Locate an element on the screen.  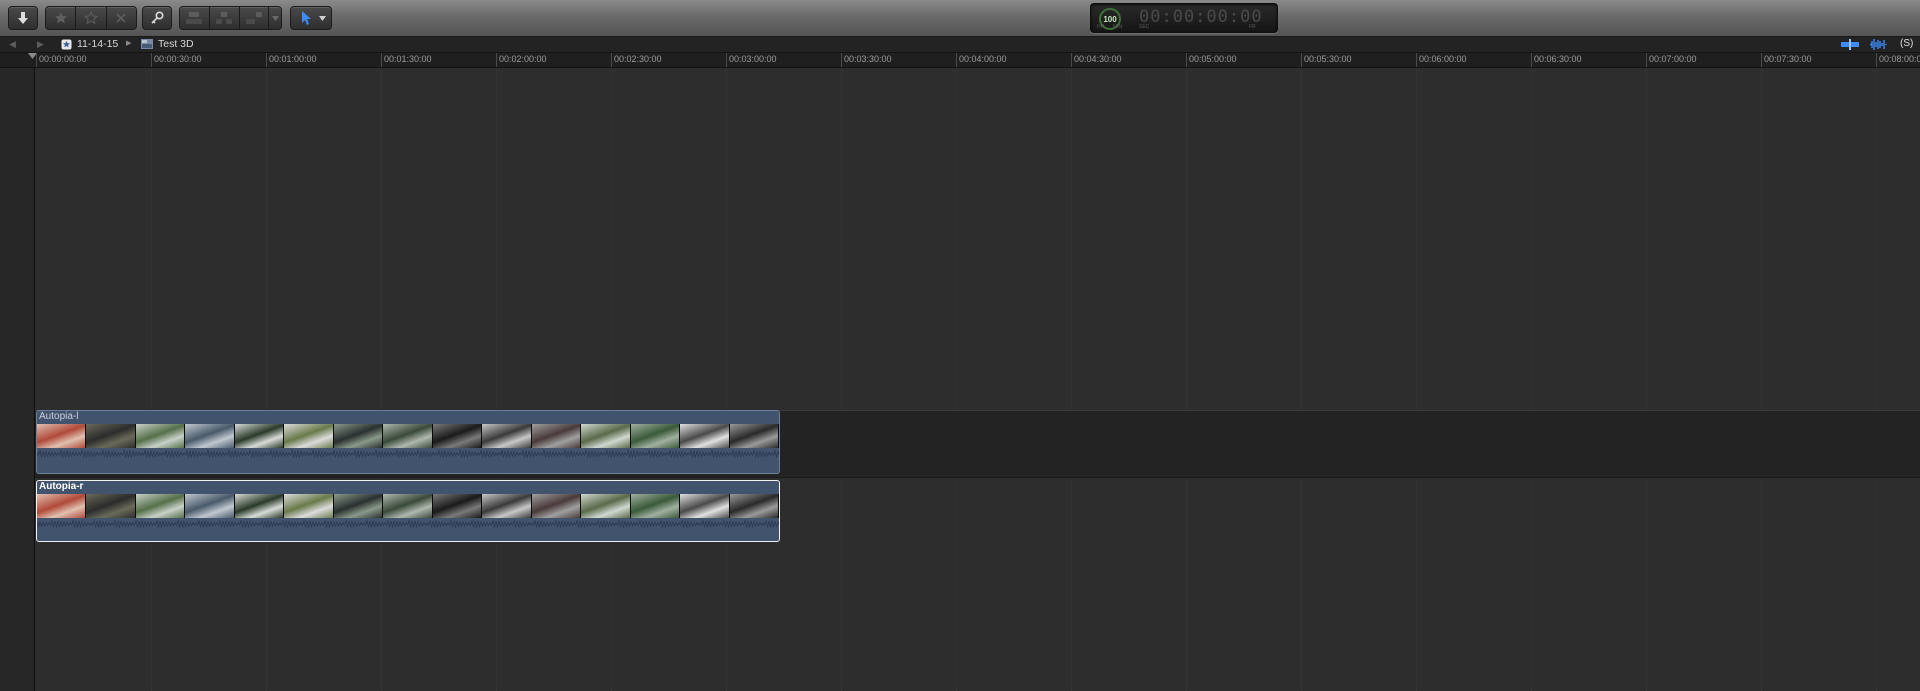
timeline-navbar: ◀ ▶ 11-14-15 ▶ Test 3D (S) is located at coordinates (960, 45).